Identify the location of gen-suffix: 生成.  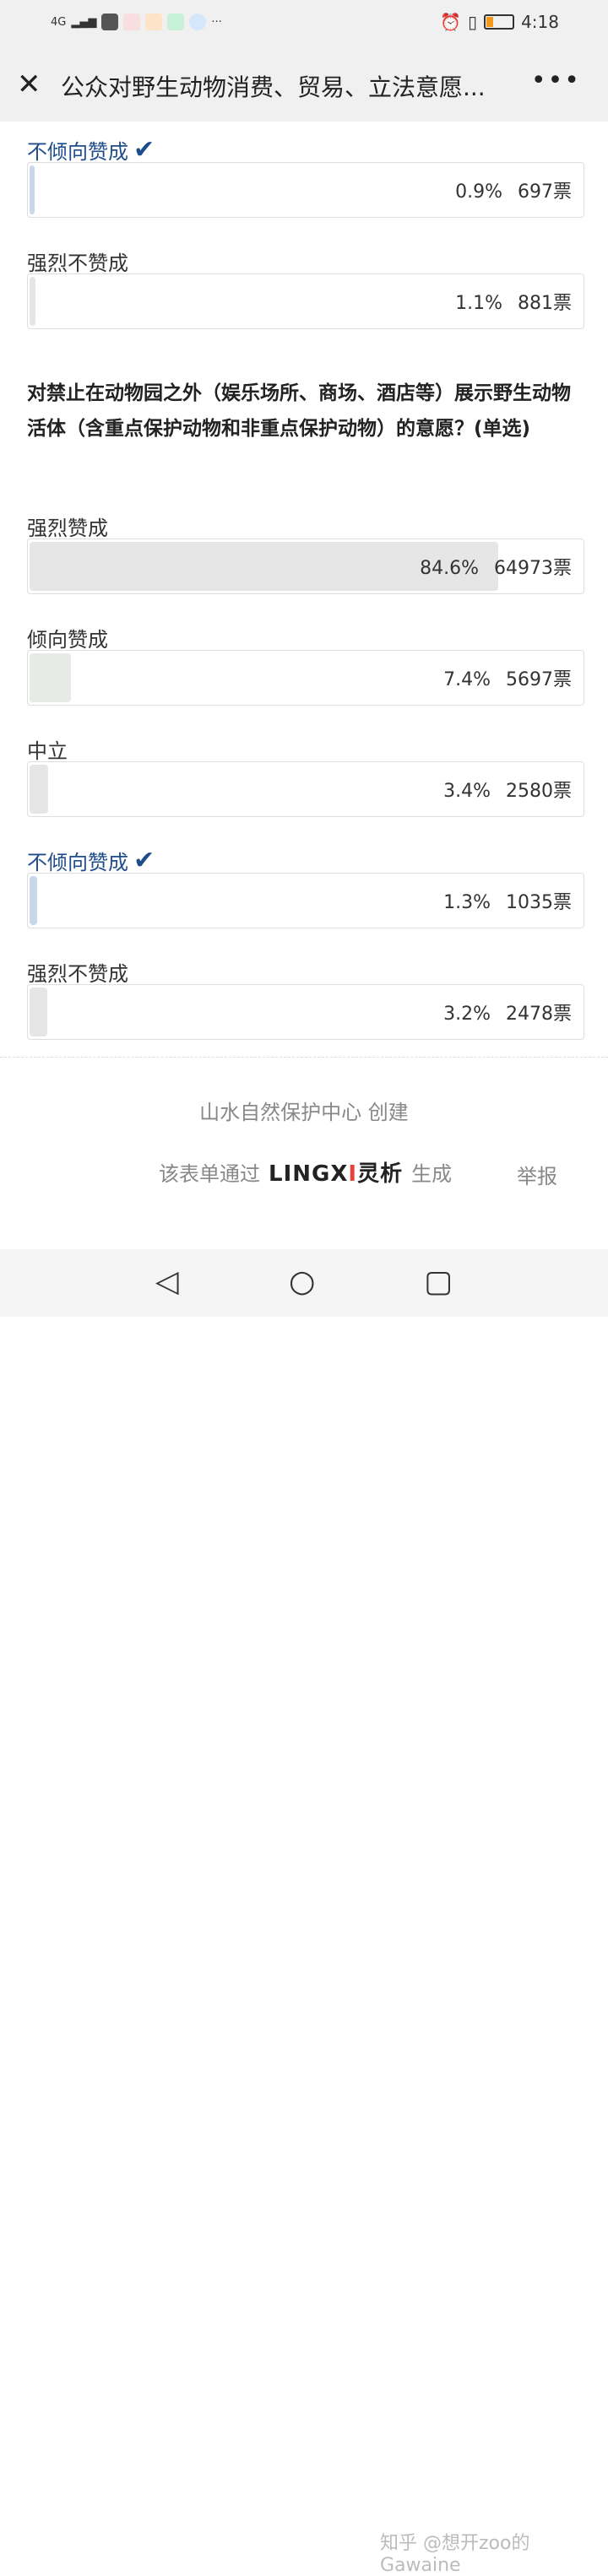
(432, 1174).